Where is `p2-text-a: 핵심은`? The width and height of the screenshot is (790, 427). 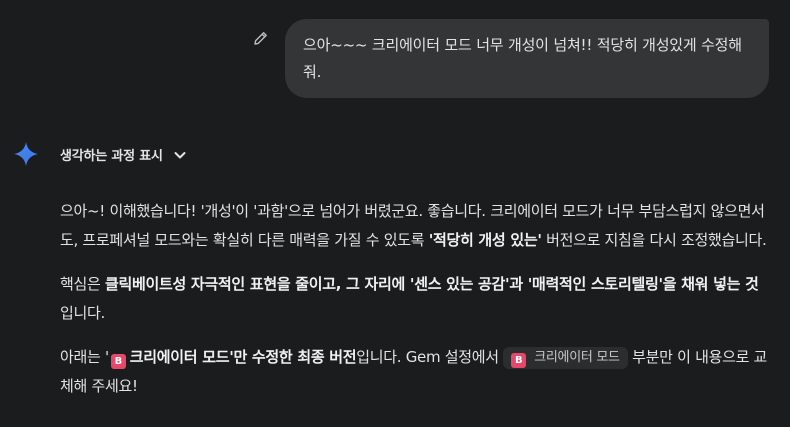 p2-text-a: 핵심은 is located at coordinates (82, 284).